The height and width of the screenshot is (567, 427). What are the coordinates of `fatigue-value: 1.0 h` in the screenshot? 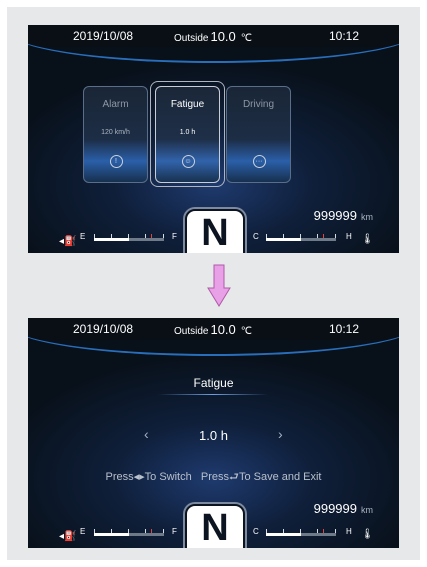 It's located at (213, 435).